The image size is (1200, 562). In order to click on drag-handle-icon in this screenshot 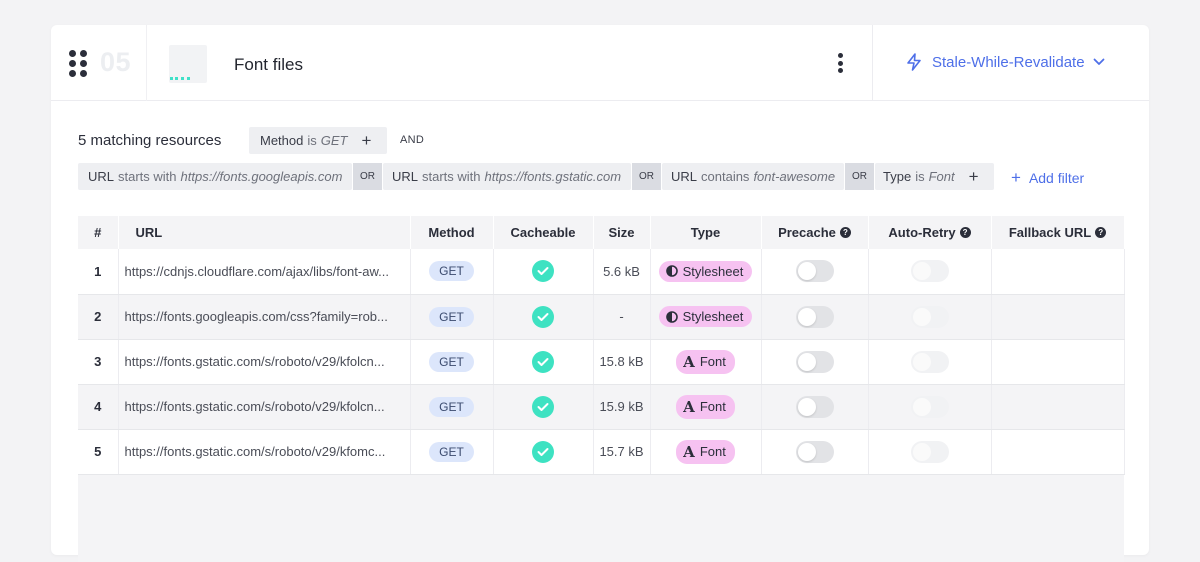, I will do `click(78, 63)`.